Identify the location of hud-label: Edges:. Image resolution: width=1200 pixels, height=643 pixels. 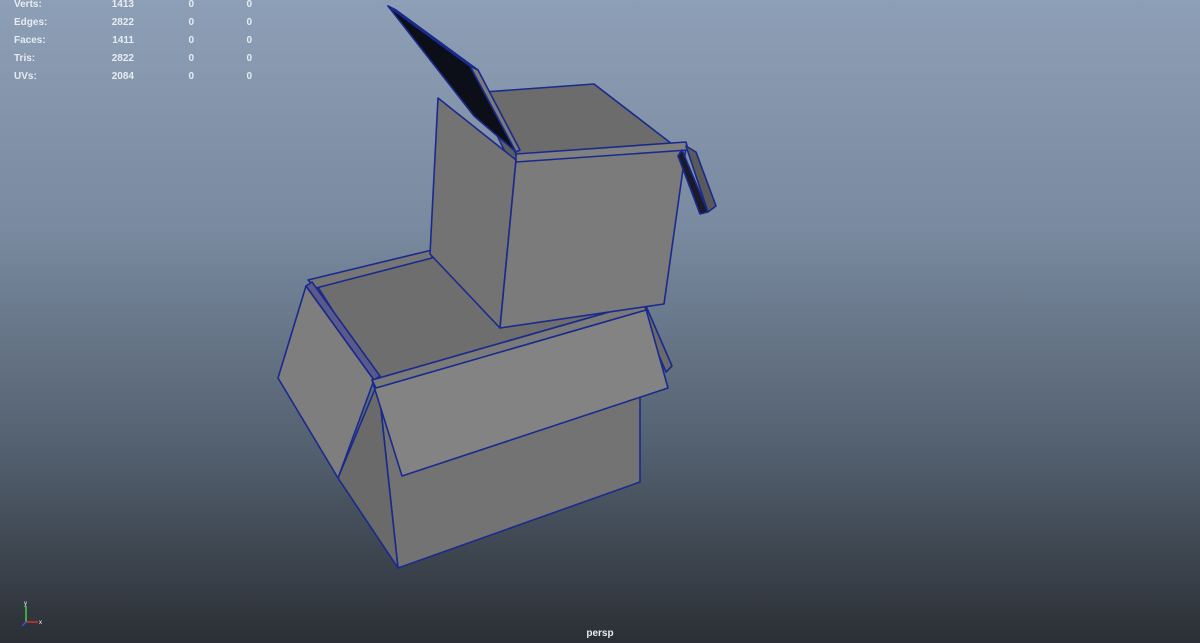
(31, 22).